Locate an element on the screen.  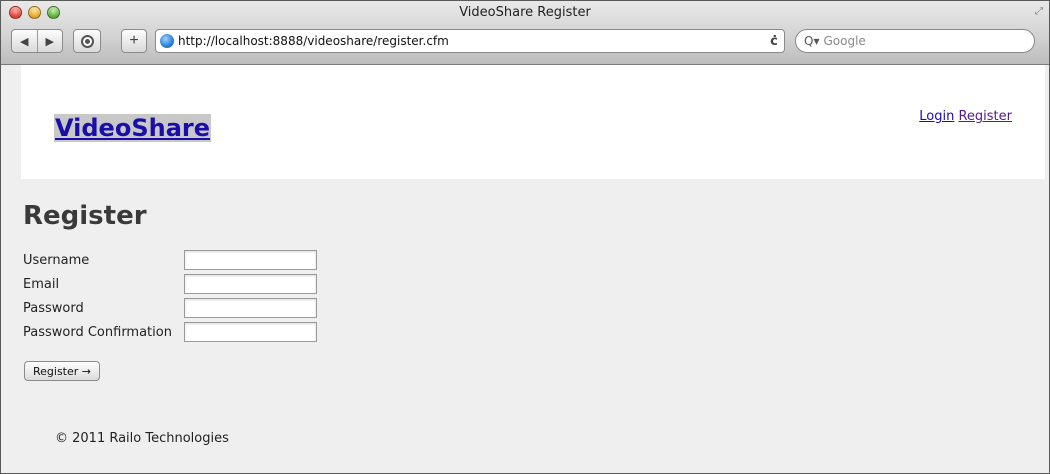
site-logo-link: VideoShare is located at coordinates (133, 128).